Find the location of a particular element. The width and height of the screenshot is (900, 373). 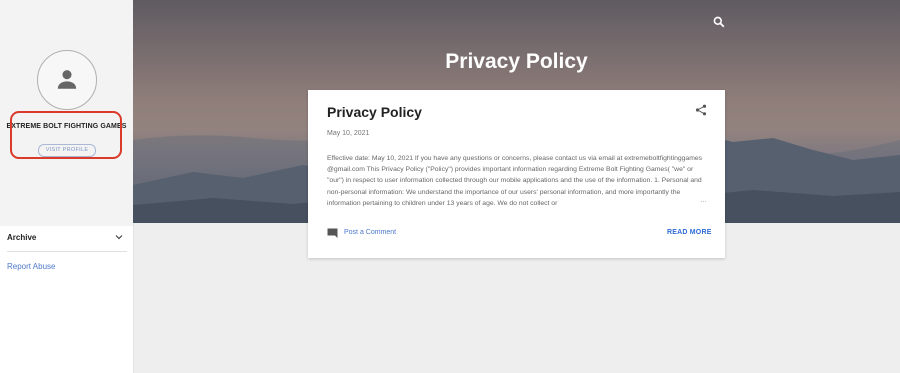

person-icon is located at coordinates (67, 79).